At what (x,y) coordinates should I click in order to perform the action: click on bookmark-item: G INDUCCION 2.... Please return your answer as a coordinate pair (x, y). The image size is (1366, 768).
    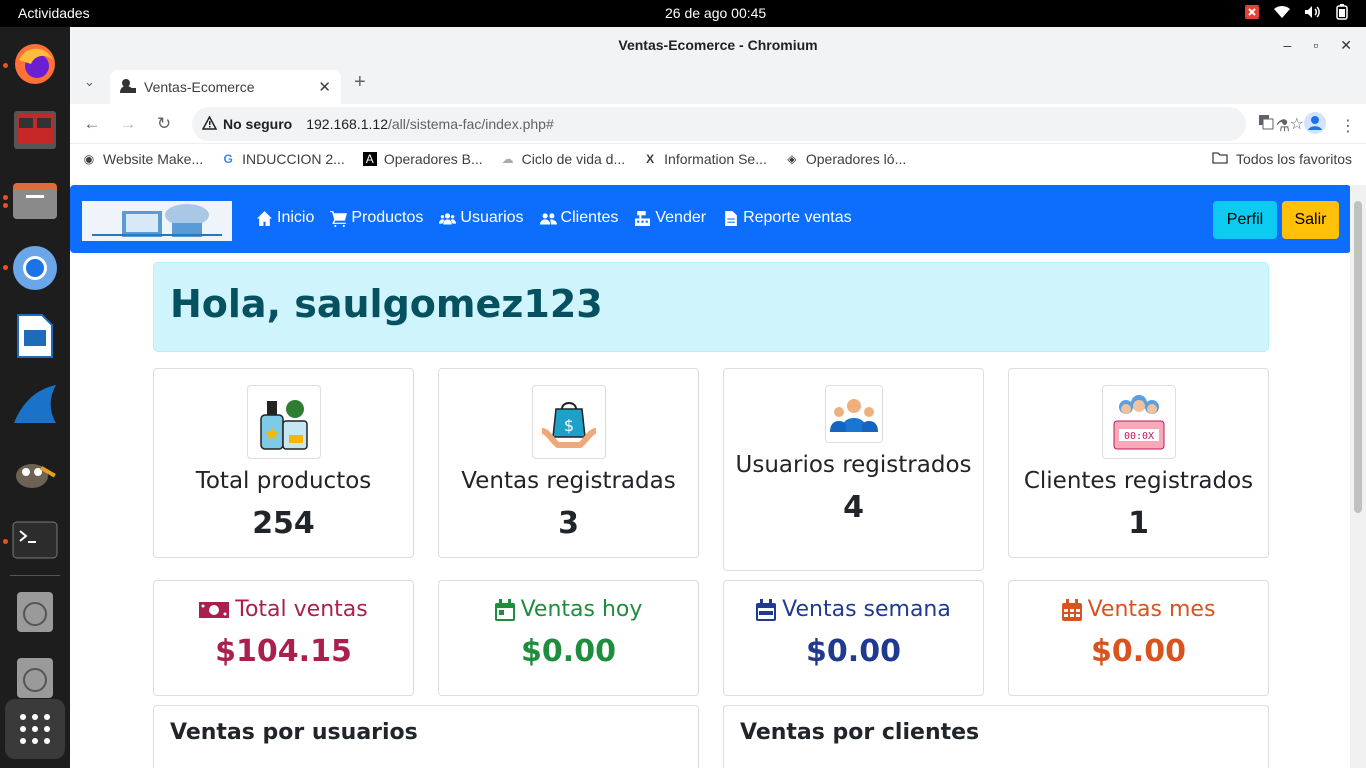
    Looking at the image, I should click on (282, 159).